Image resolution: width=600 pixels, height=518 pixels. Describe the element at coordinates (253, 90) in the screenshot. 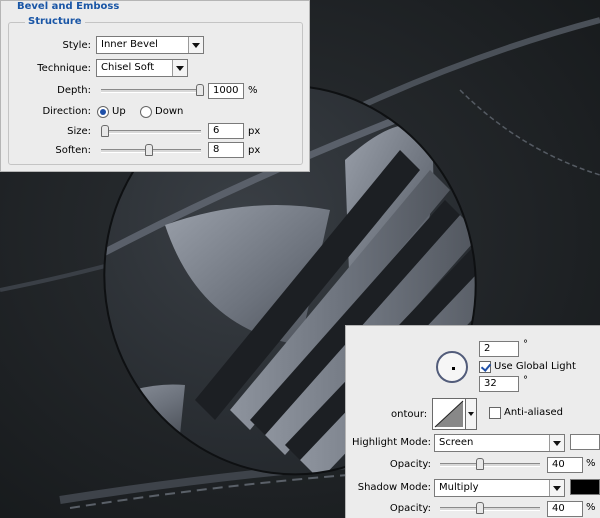

I see `depth-unit: %` at that location.